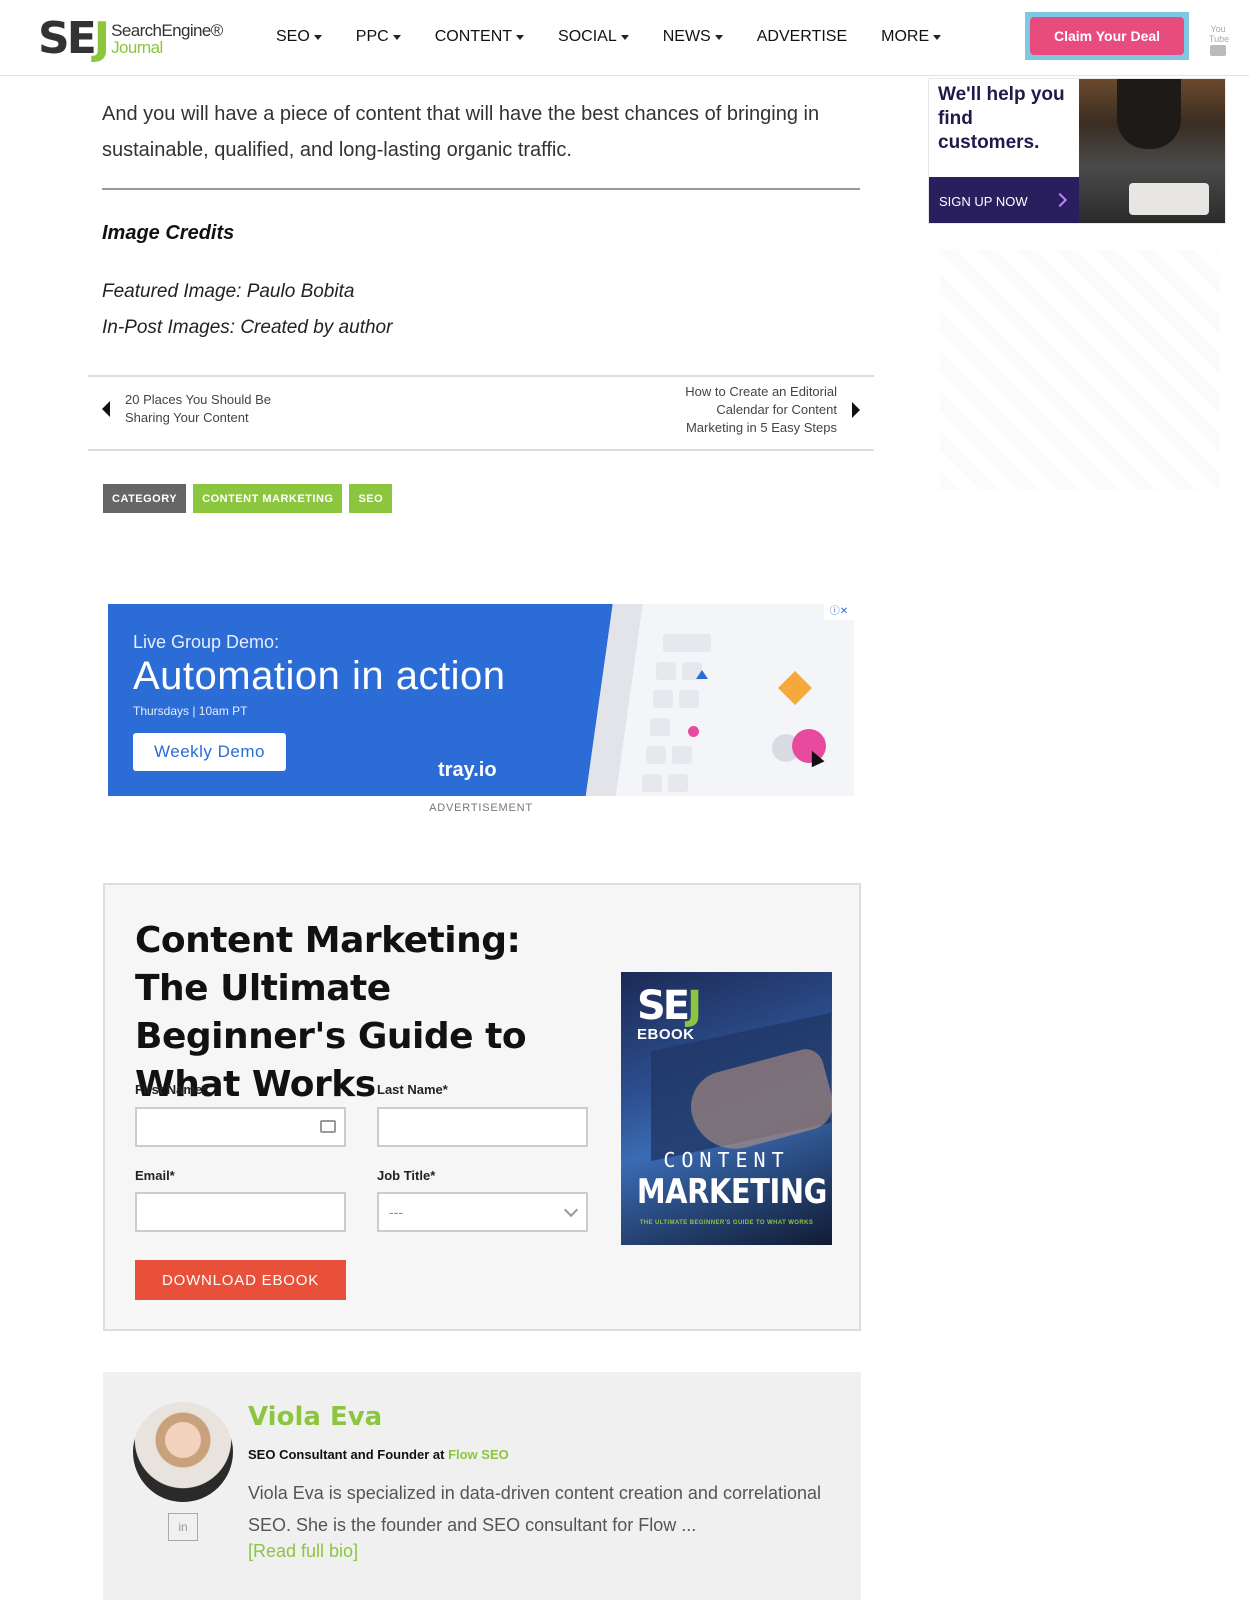 This screenshot has width=1249, height=1600. Describe the element at coordinates (1001, 118) in the screenshot. I see `sidebar-ad-text: We'll help you find customers.` at that location.